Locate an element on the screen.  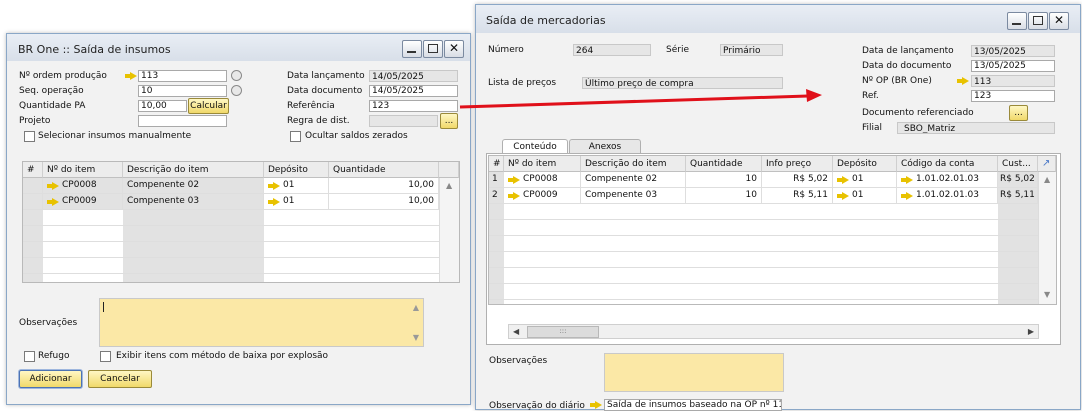
annotation-arrow-line is located at coordinates (634, 101).